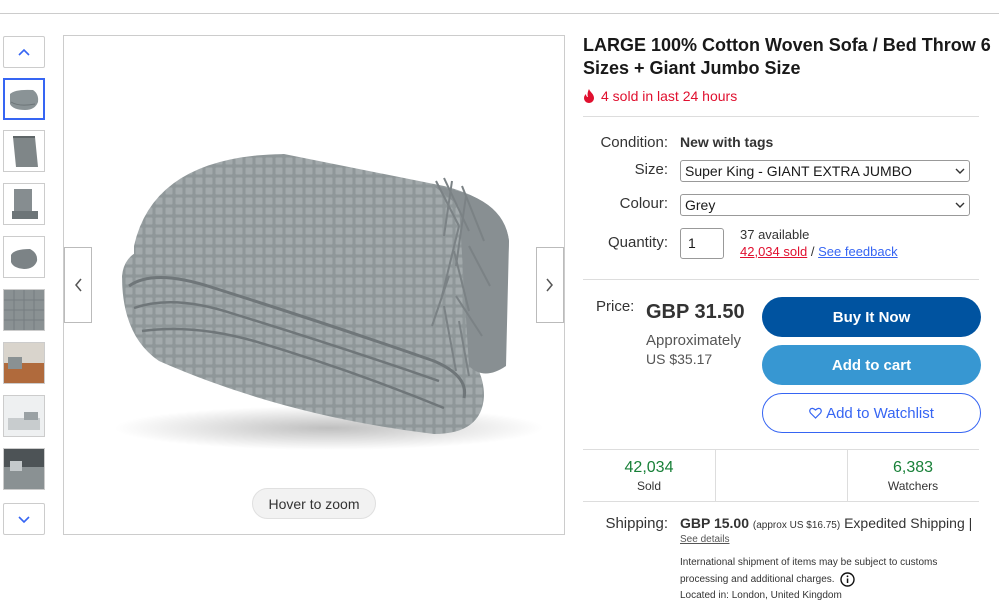 This screenshot has width=999, height=608. I want to click on colour-label: Colour:, so click(643, 203).